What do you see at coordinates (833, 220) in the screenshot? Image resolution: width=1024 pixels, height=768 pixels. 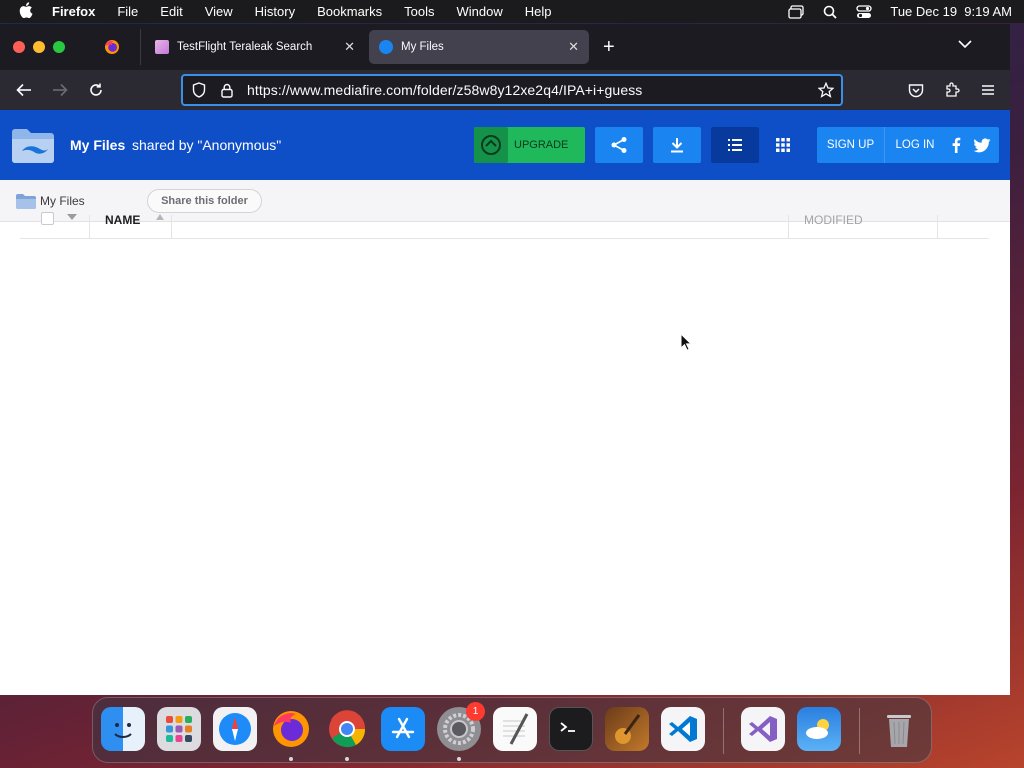 I see `column-header-modified: MODIFIED` at bounding box center [833, 220].